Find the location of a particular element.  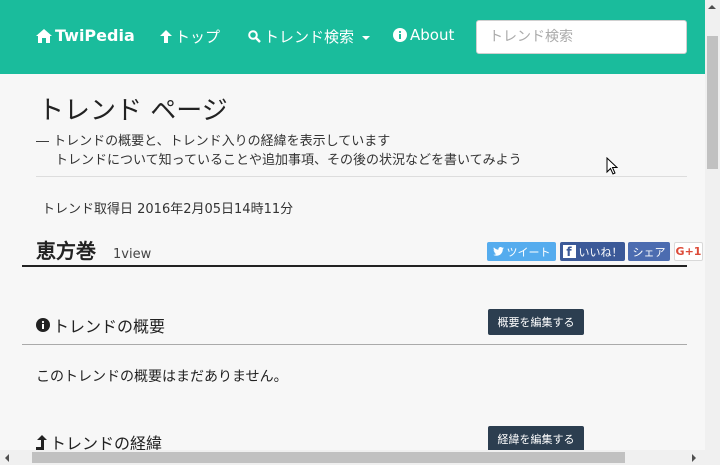

twitter-icon is located at coordinates (498, 251).